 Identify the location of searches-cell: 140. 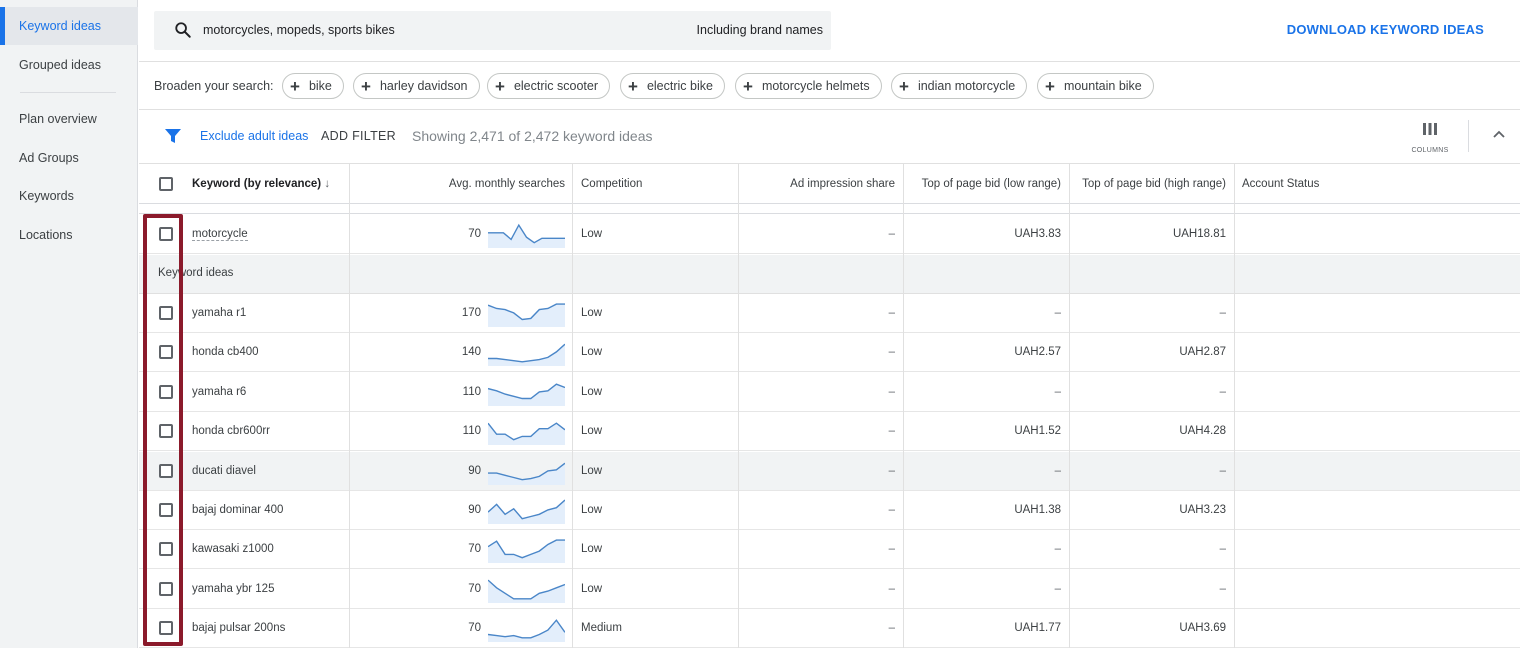
(471, 352).